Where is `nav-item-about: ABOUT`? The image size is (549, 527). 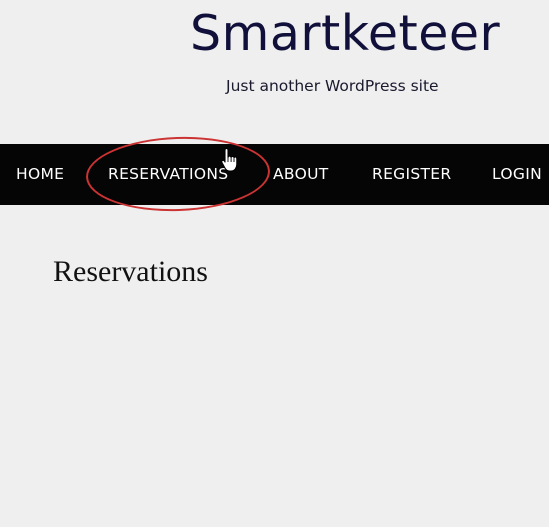
nav-item-about: ABOUT is located at coordinates (300, 174).